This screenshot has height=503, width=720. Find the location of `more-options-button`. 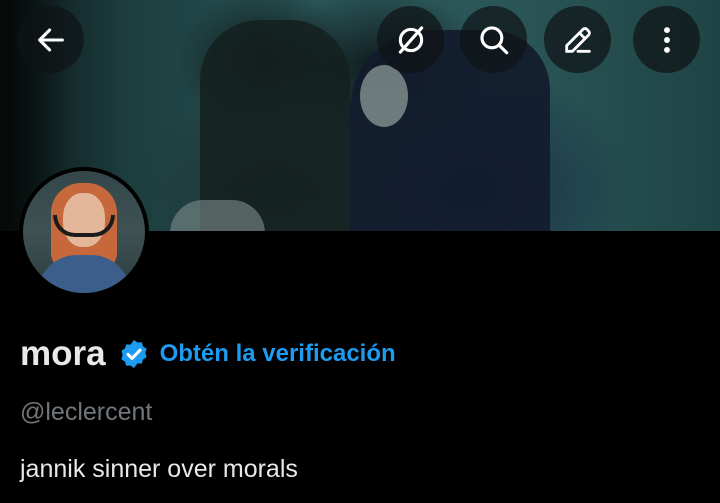

more-options-button is located at coordinates (666, 39).